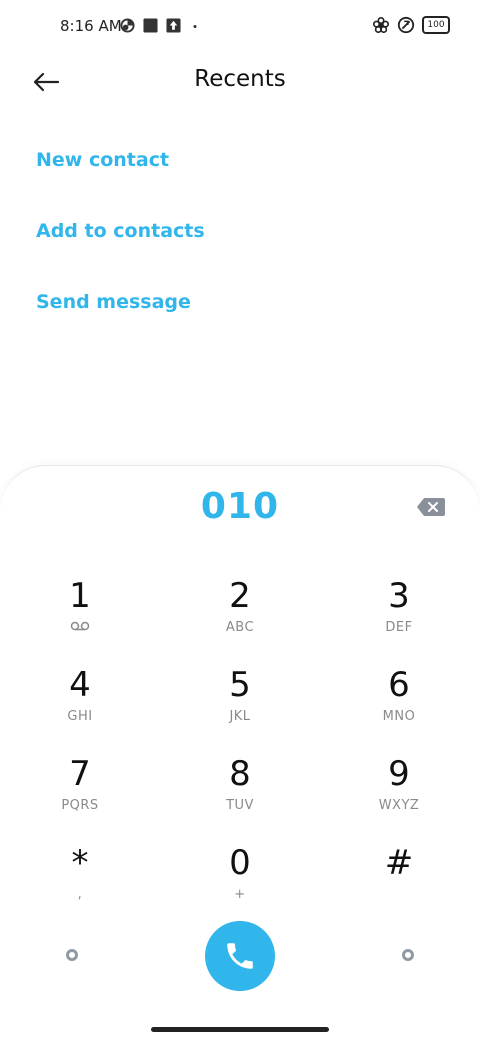 Image resolution: width=480 pixels, height=1041 pixels. What do you see at coordinates (173, 25) in the screenshot?
I see `upload-notification-icon` at bounding box center [173, 25].